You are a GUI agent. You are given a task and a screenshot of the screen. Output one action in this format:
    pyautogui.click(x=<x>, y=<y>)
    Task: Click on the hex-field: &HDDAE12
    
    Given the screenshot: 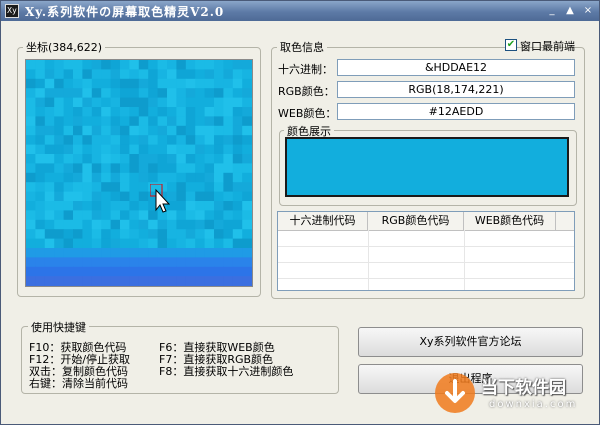 What is the action you would take?
    pyautogui.click(x=456, y=67)
    